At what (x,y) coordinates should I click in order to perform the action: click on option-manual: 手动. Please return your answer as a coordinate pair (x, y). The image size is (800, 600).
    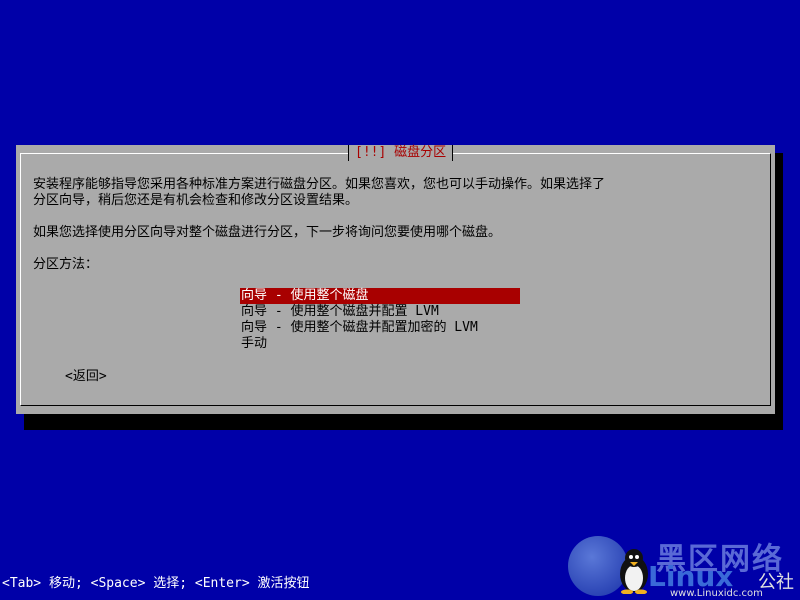
    Looking at the image, I should click on (380, 344).